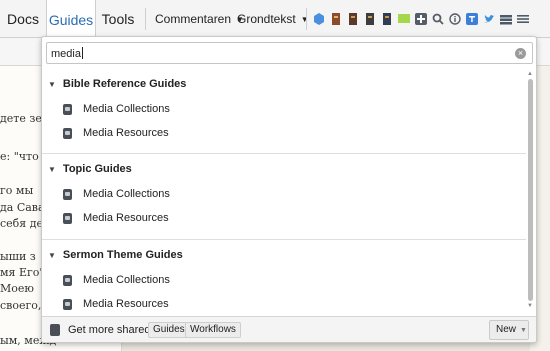 The height and width of the screenshot is (351, 550). What do you see at coordinates (18, 256) in the screenshot?
I see `document-text-line: ыши з` at bounding box center [18, 256].